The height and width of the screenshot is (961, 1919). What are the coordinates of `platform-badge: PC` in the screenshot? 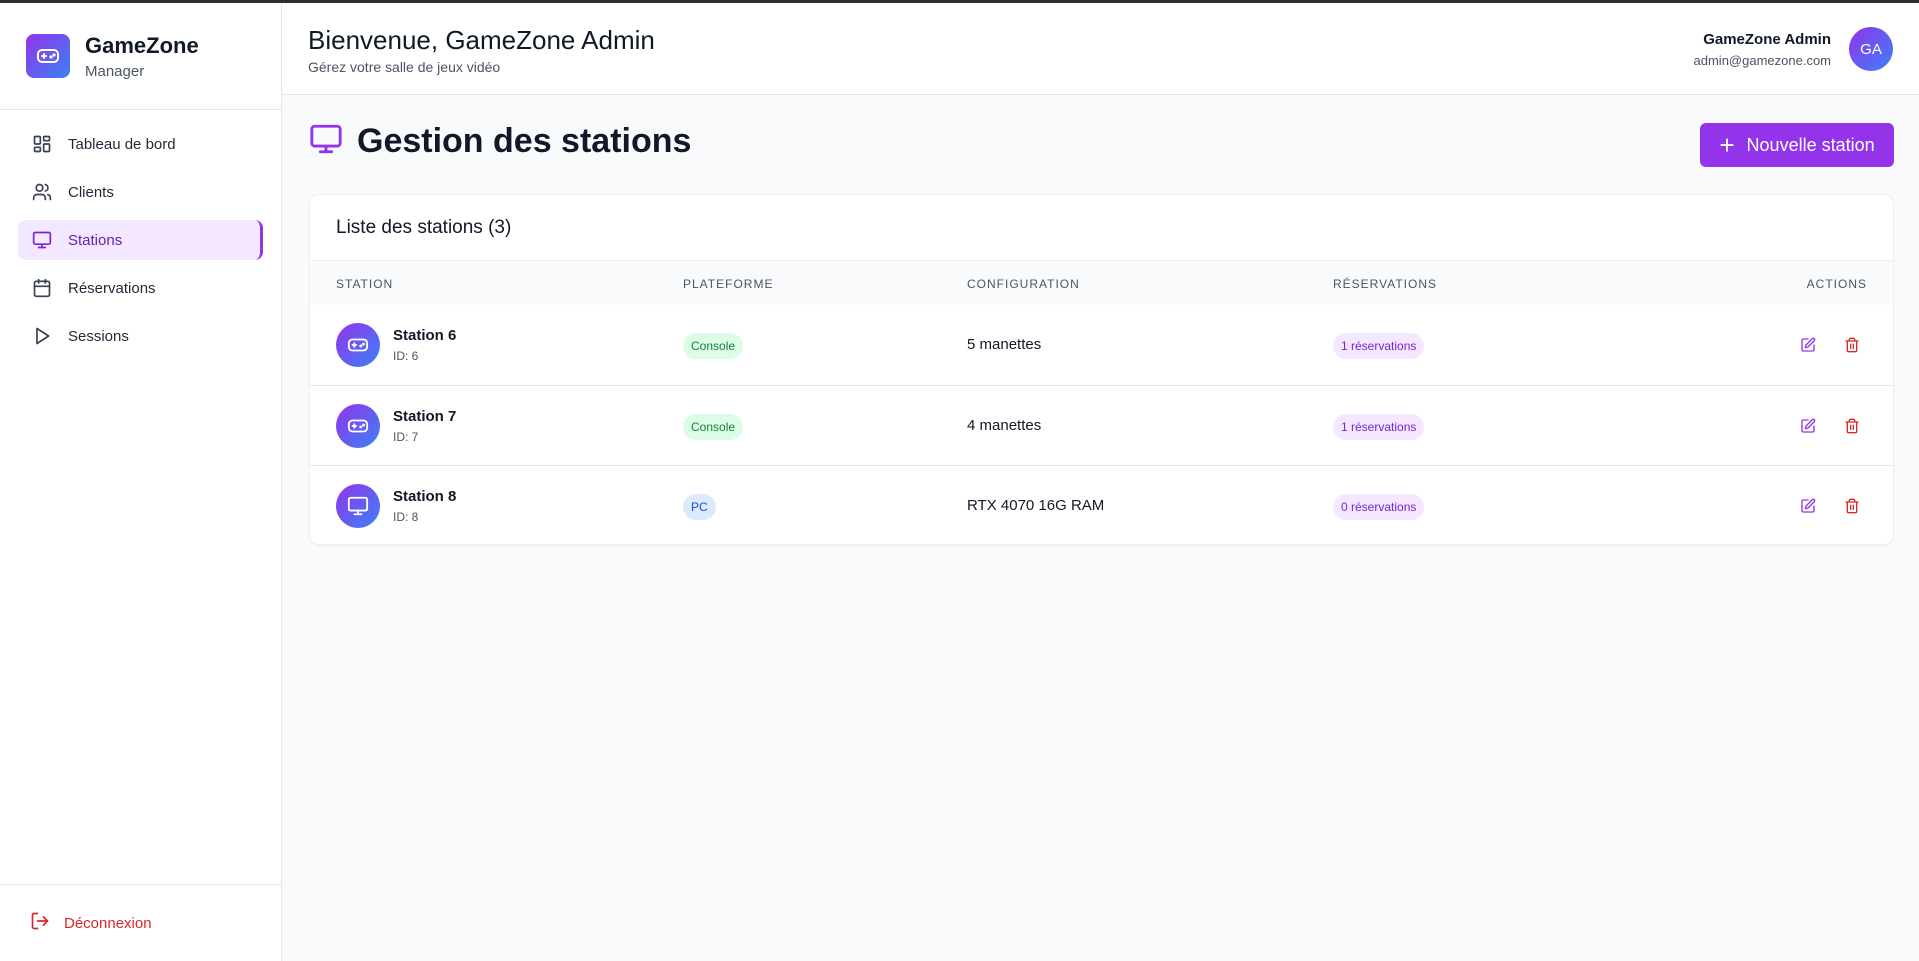 It's located at (699, 507).